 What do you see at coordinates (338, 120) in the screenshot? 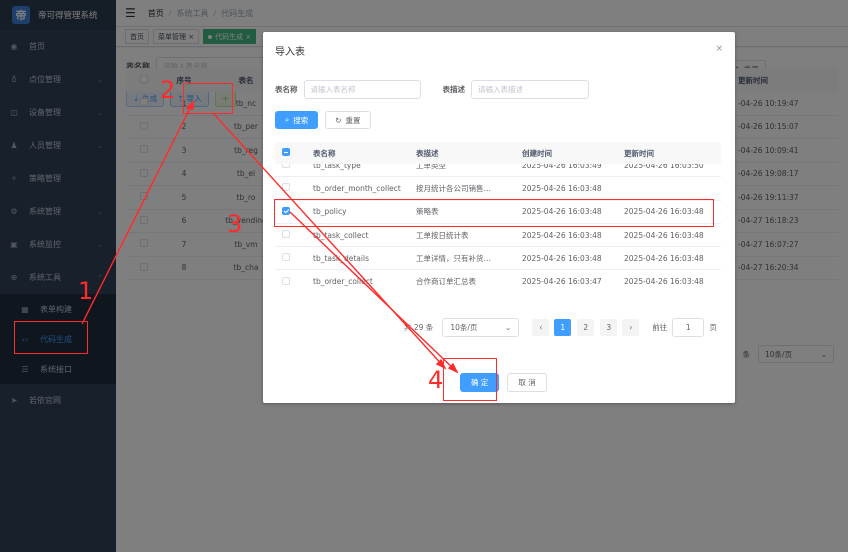
I see `refresh-icon: ↻` at bounding box center [338, 120].